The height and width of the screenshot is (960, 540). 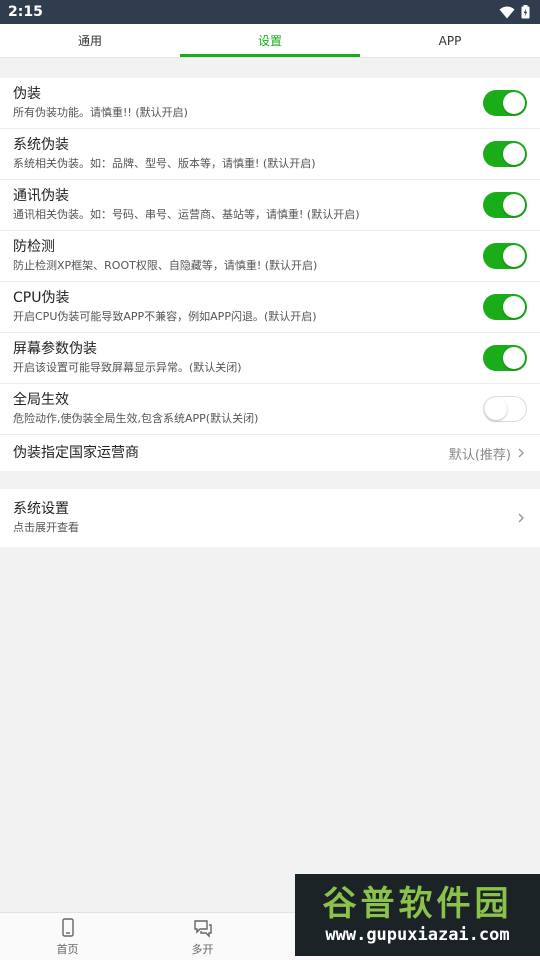 I want to click on tab-settings: 设置, so click(x=270, y=40).